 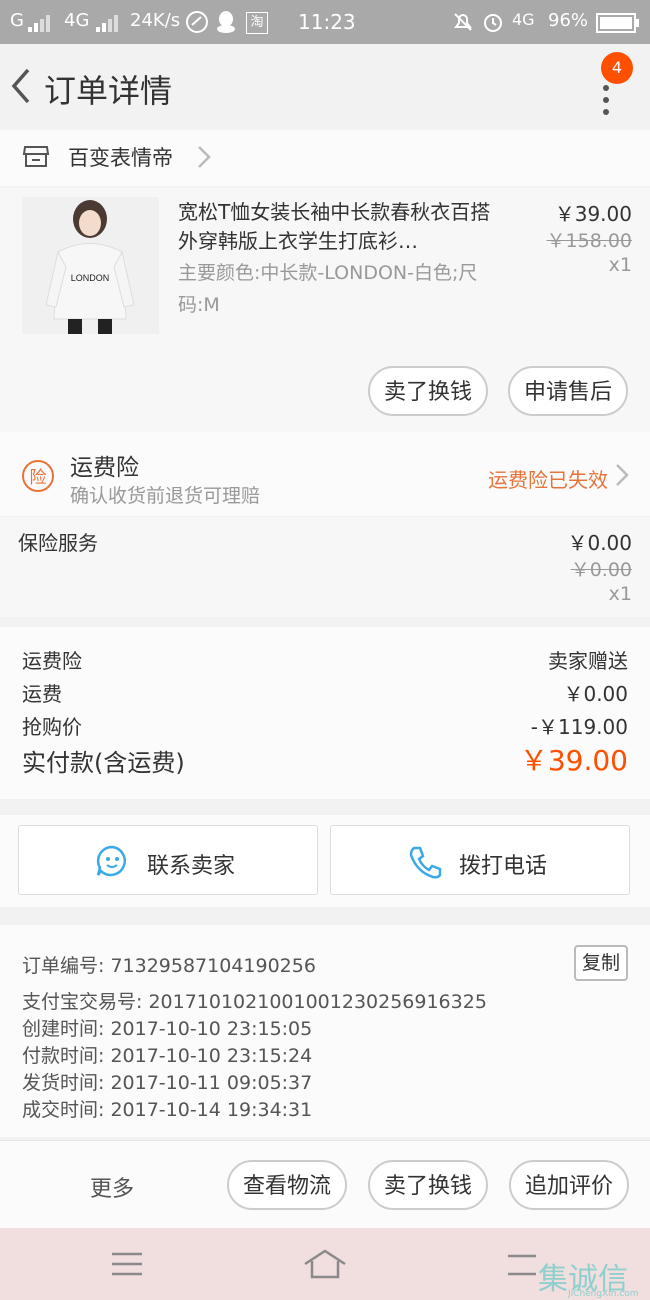 I want to click on taobao-icon: 淘, so click(x=257, y=23).